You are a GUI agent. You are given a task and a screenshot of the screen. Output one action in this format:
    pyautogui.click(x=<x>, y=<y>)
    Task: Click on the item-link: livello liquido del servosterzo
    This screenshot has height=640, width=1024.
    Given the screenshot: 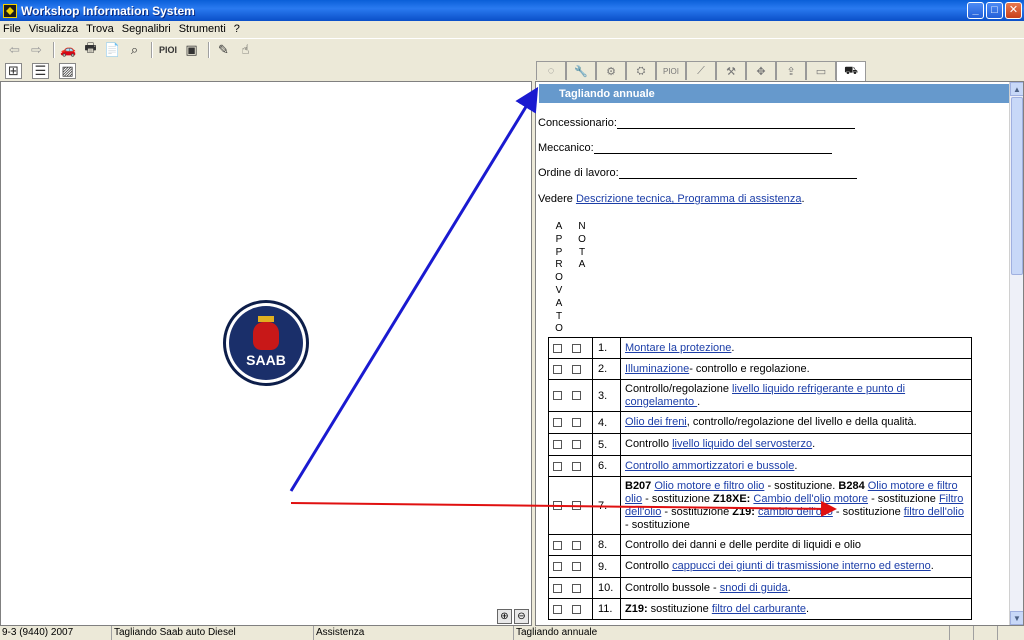 What is the action you would take?
    pyautogui.click(x=742, y=444)
    